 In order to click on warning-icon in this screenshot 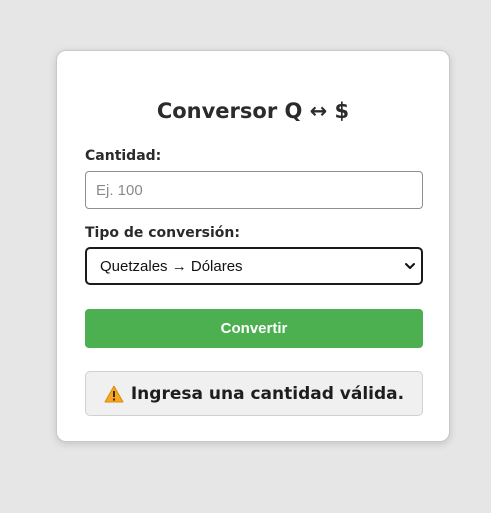, I will do `click(114, 393)`.